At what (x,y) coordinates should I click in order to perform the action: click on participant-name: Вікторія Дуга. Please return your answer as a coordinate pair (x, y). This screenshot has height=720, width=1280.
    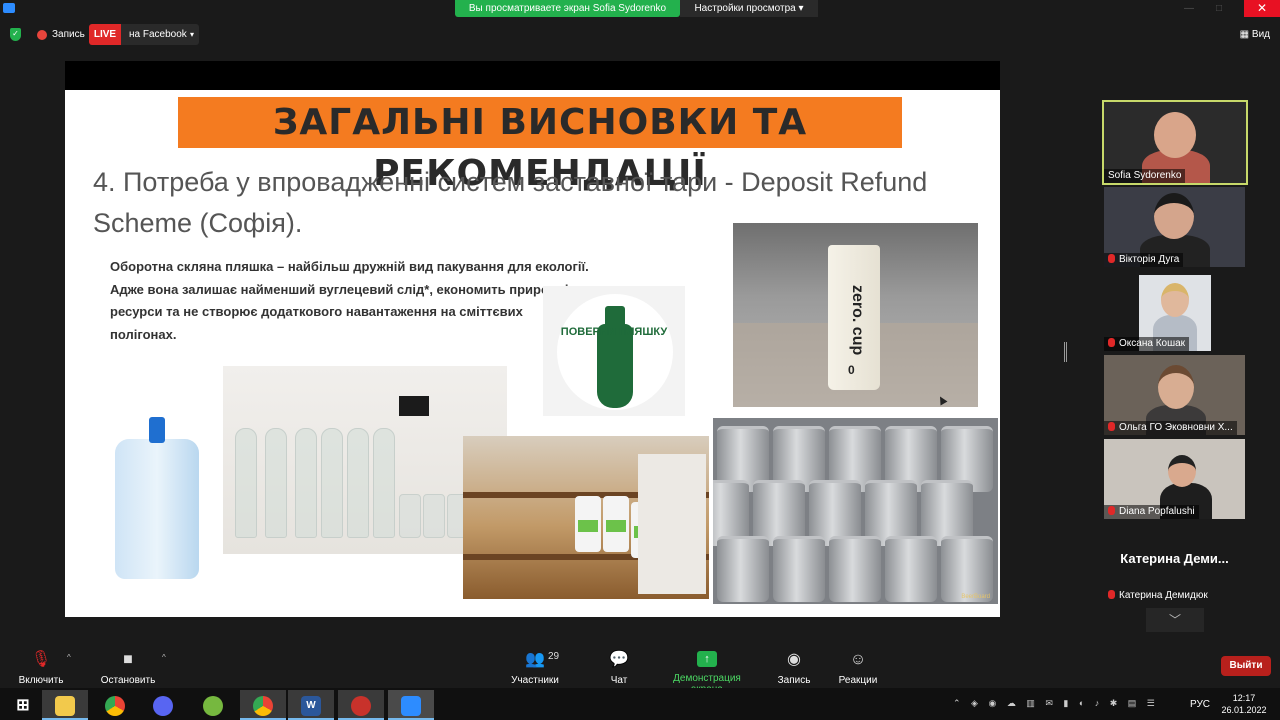
    Looking at the image, I should click on (1144, 260).